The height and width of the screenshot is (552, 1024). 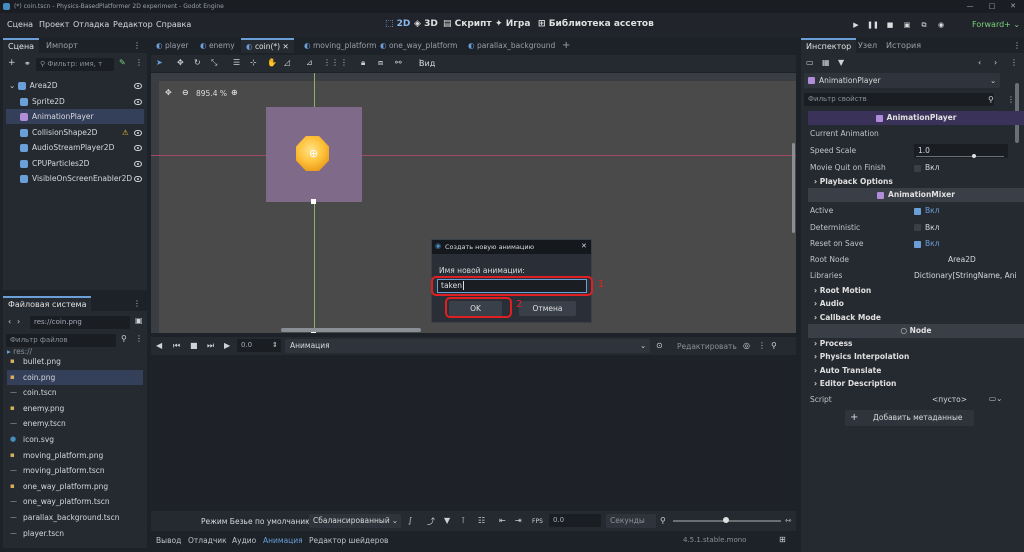 What do you see at coordinates (746, 345) in the screenshot?
I see `onion-skin-icon: ◎` at bounding box center [746, 345].